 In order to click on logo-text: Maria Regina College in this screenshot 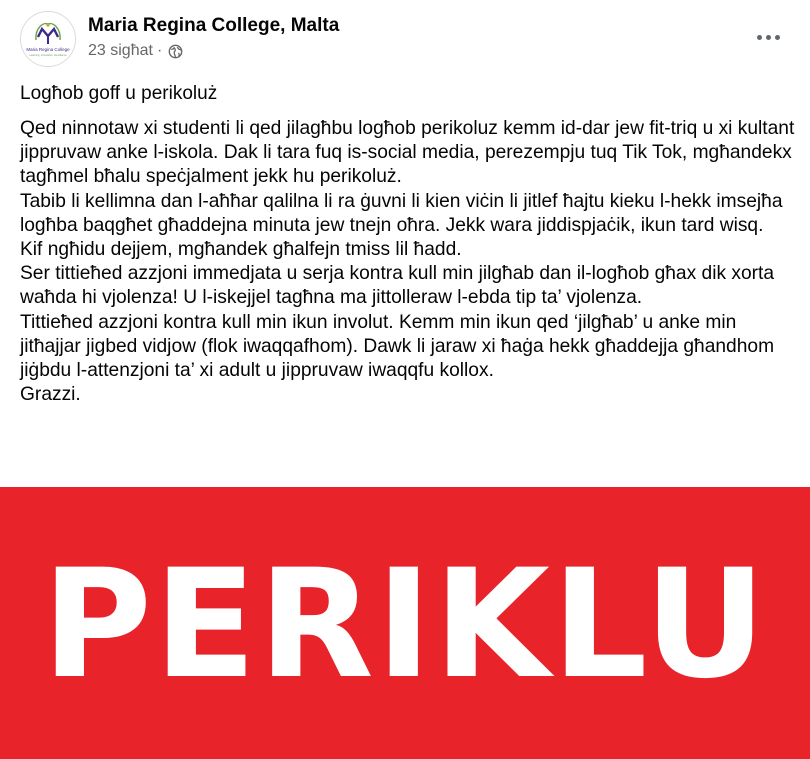, I will do `click(48, 49)`.